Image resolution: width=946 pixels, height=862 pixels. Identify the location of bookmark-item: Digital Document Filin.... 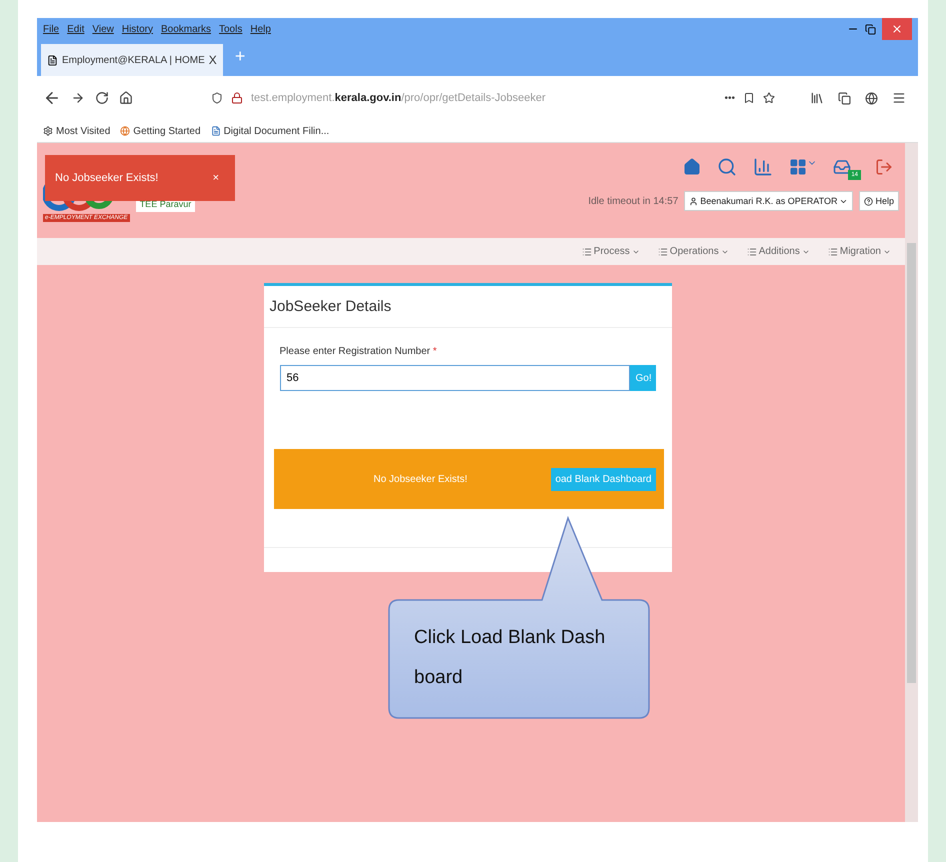
(270, 131).